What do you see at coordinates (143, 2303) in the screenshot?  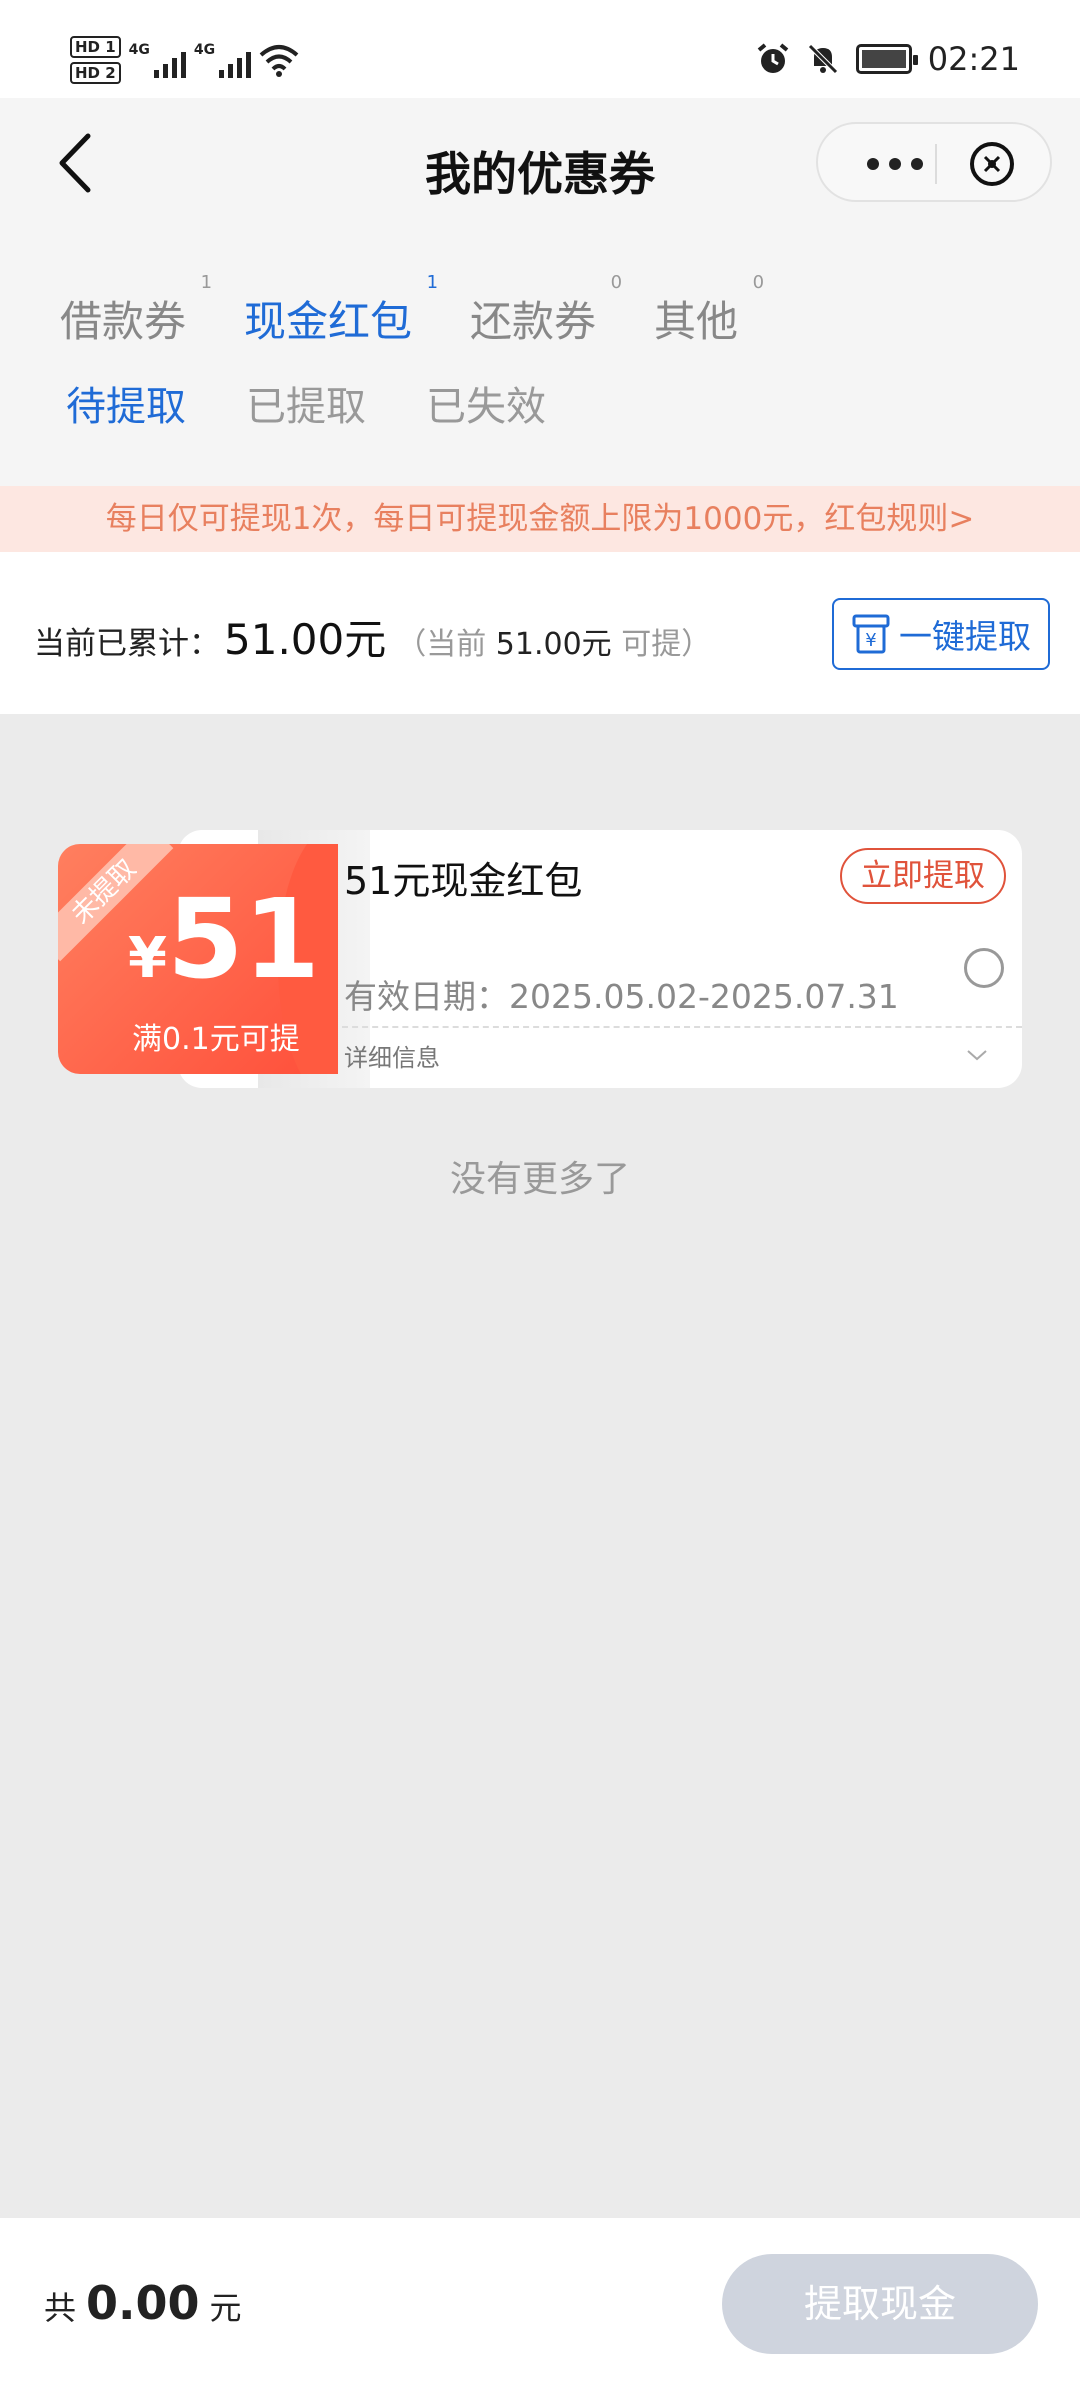 I see `selected-total: 共 0.00 元` at bounding box center [143, 2303].